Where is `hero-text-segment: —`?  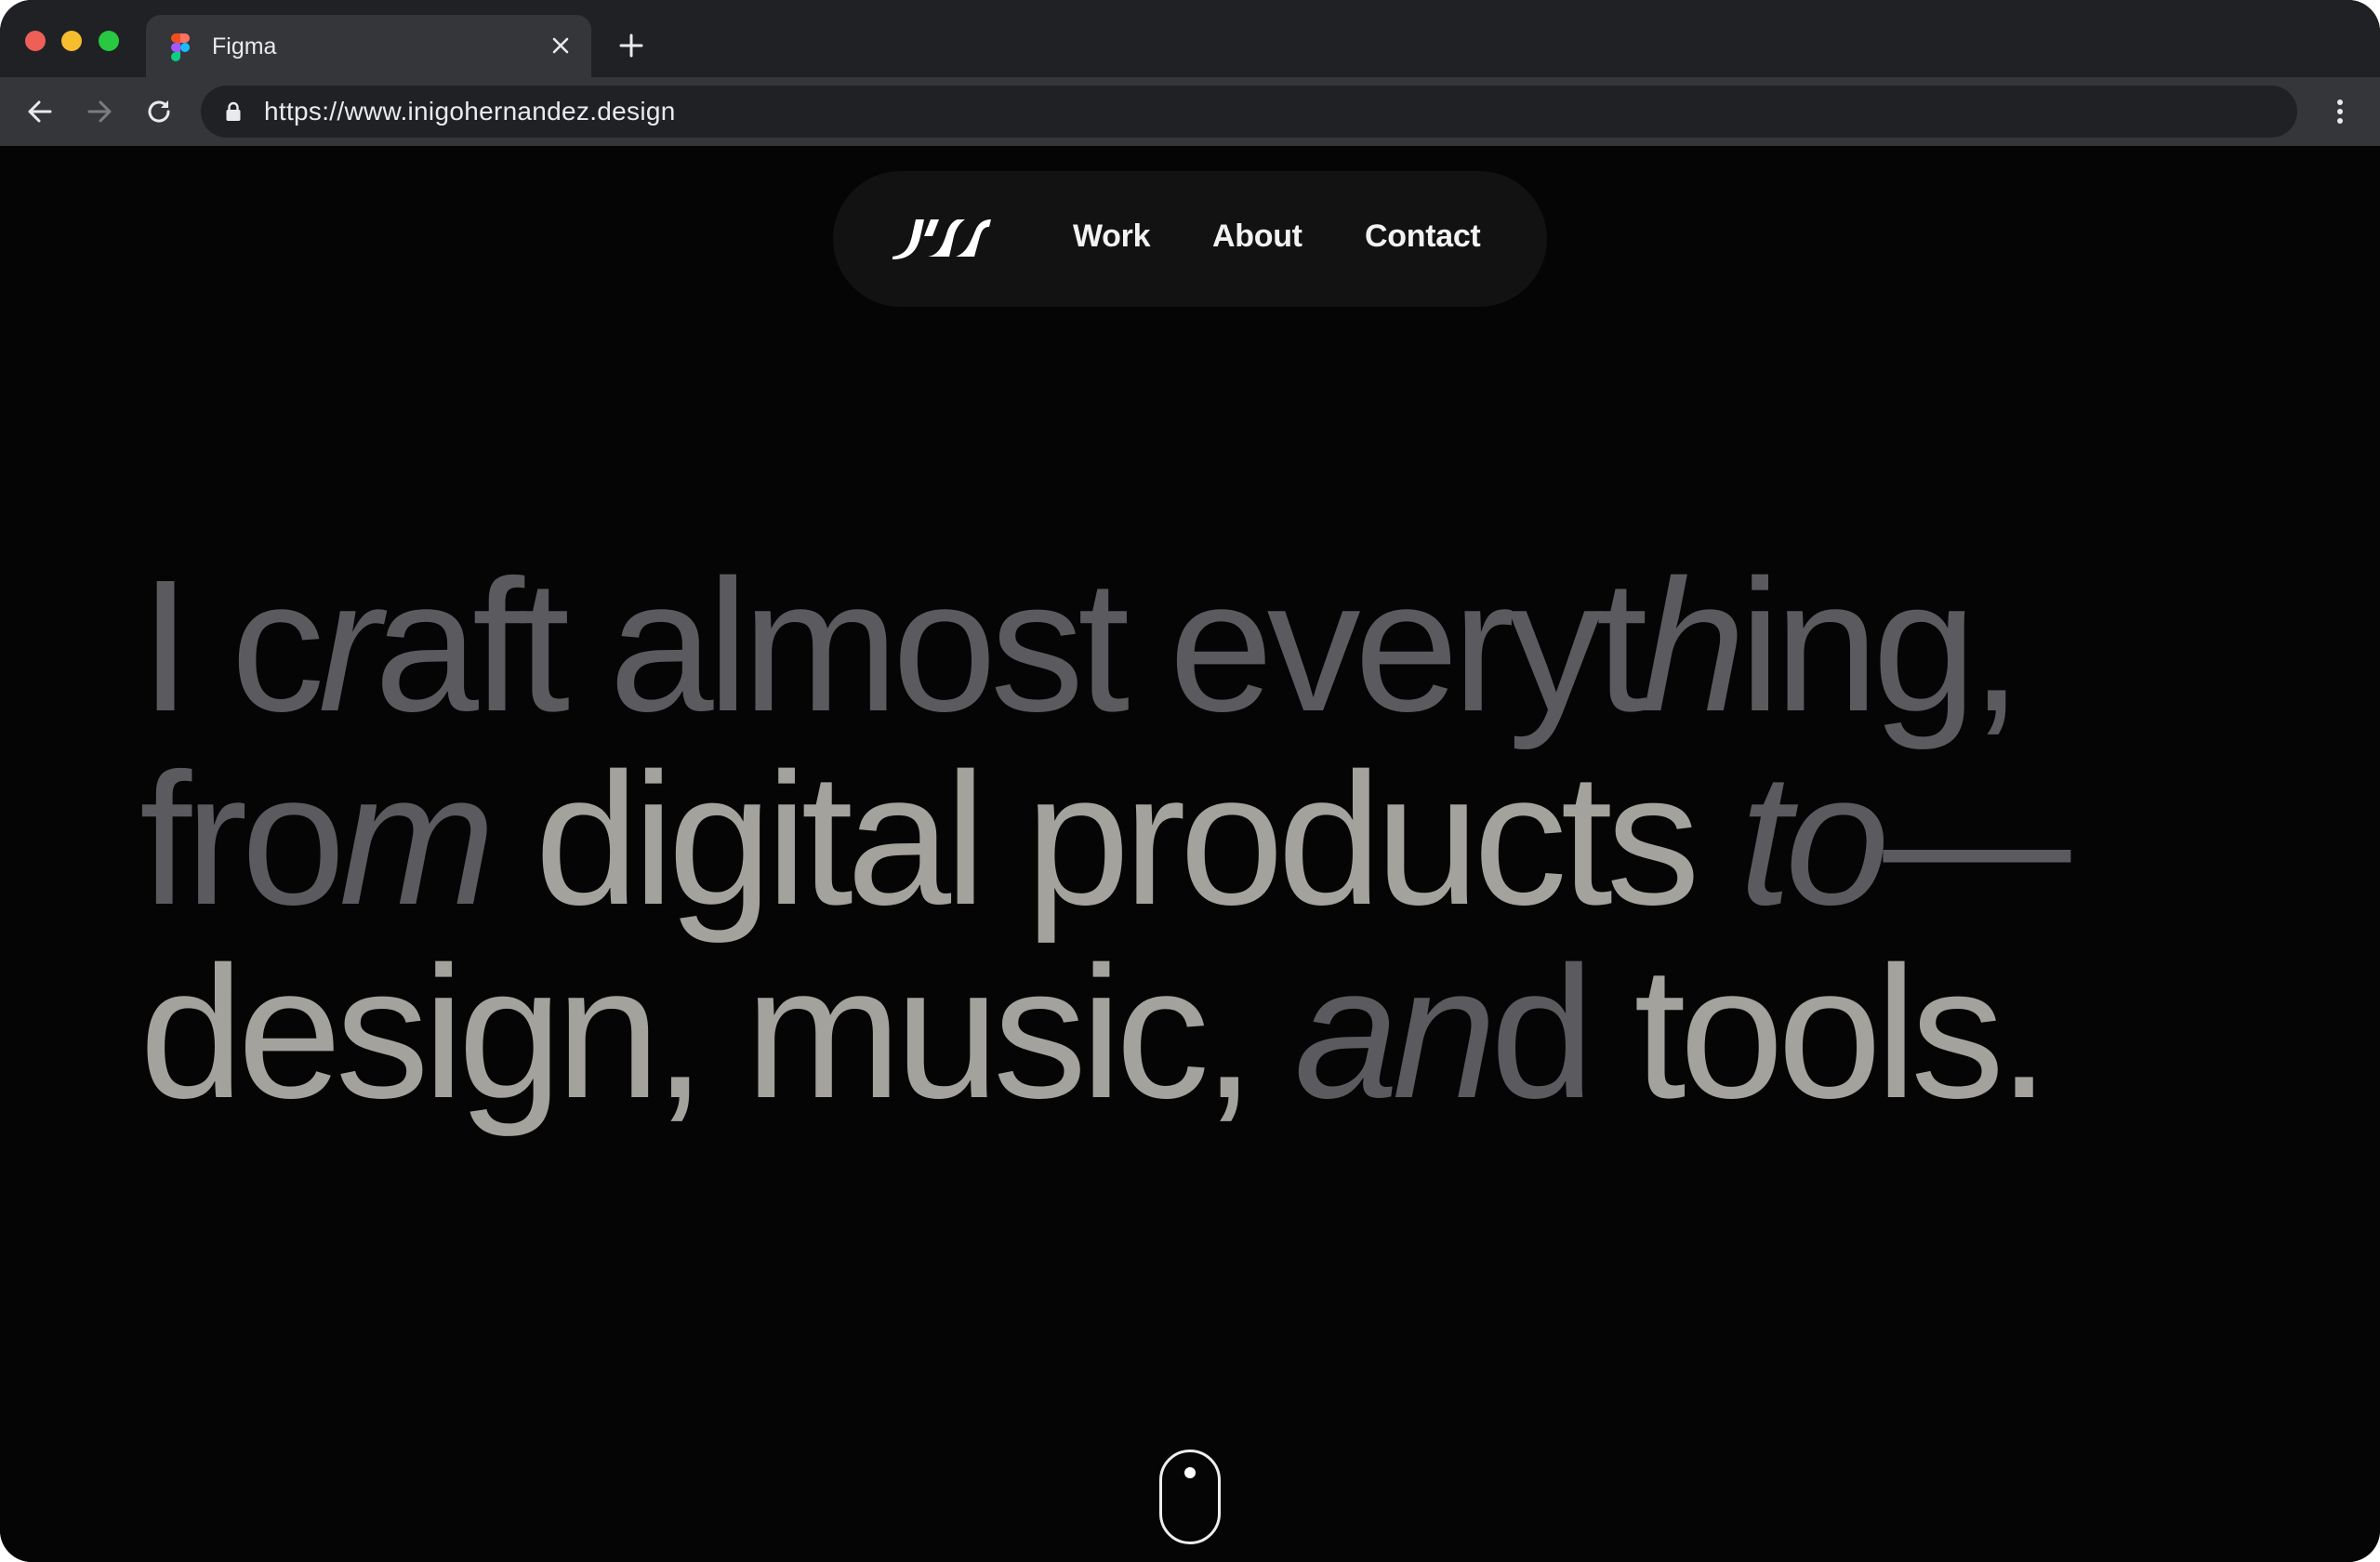
hero-text-segment: — is located at coordinates (1976, 839).